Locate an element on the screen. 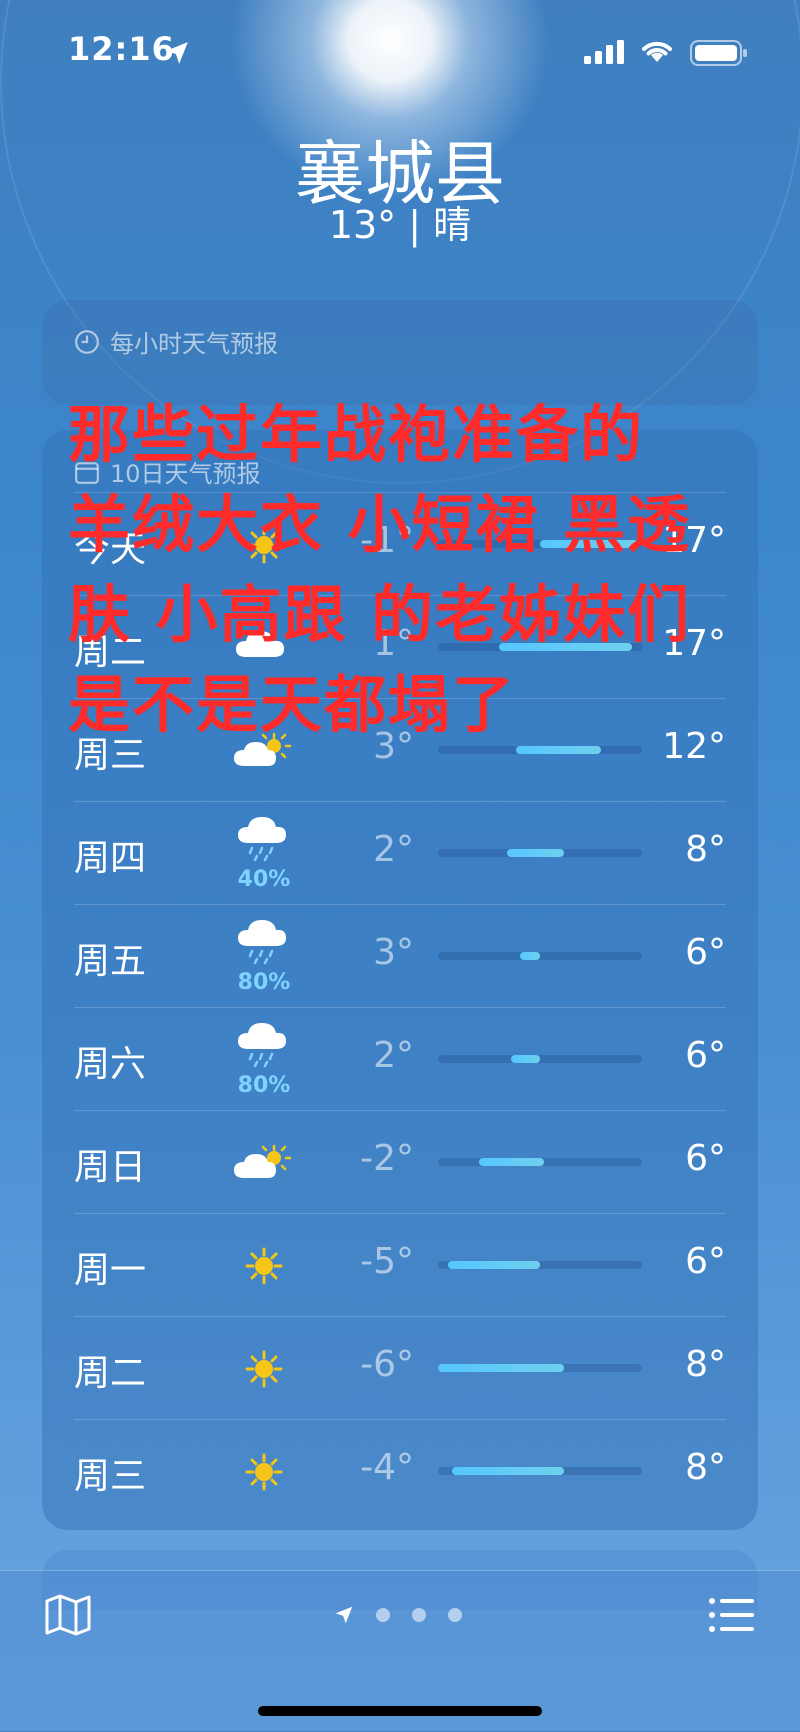 The height and width of the screenshot is (1732, 800). forecast-row: 周三 -4° 8° is located at coordinates (400, 1470).